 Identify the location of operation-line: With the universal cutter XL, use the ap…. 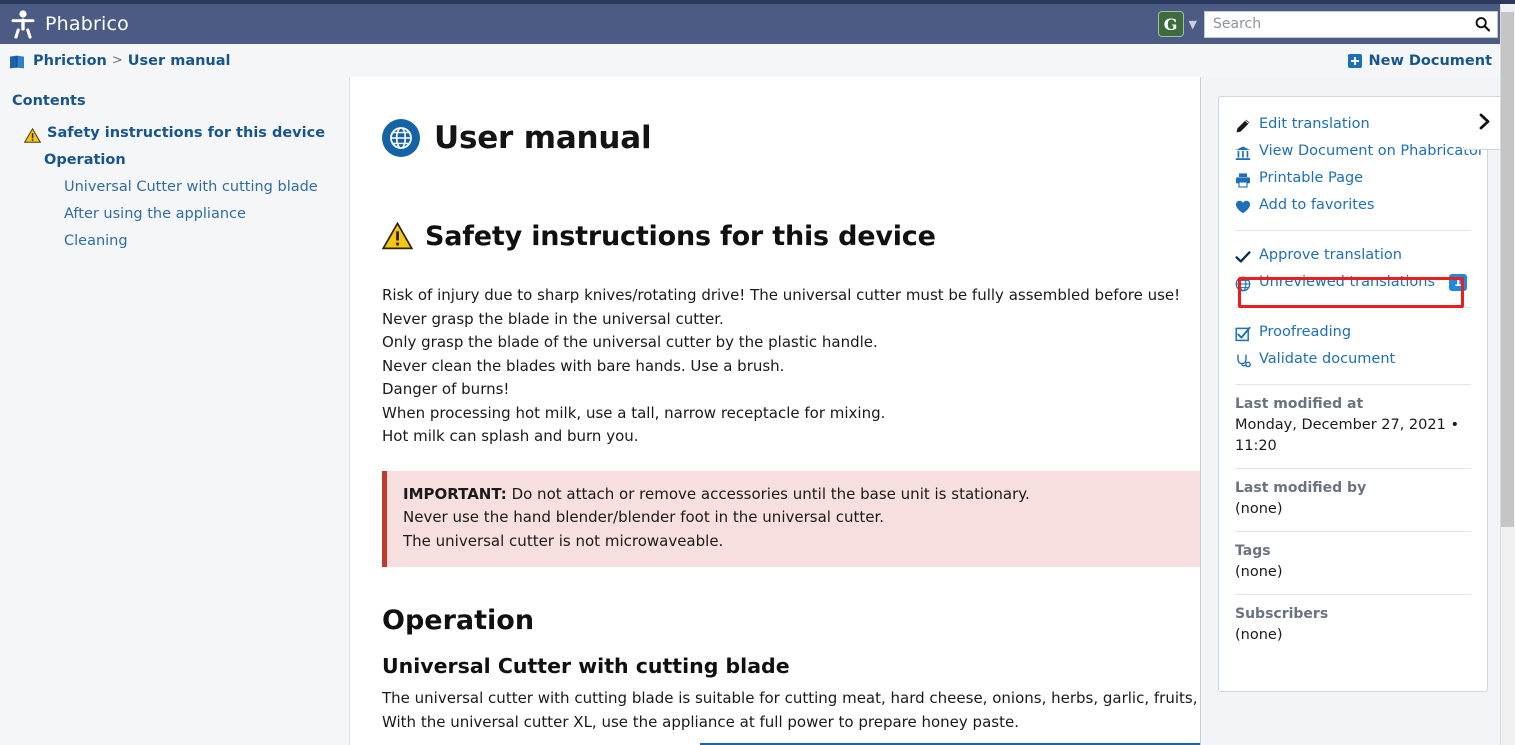
(700, 721).